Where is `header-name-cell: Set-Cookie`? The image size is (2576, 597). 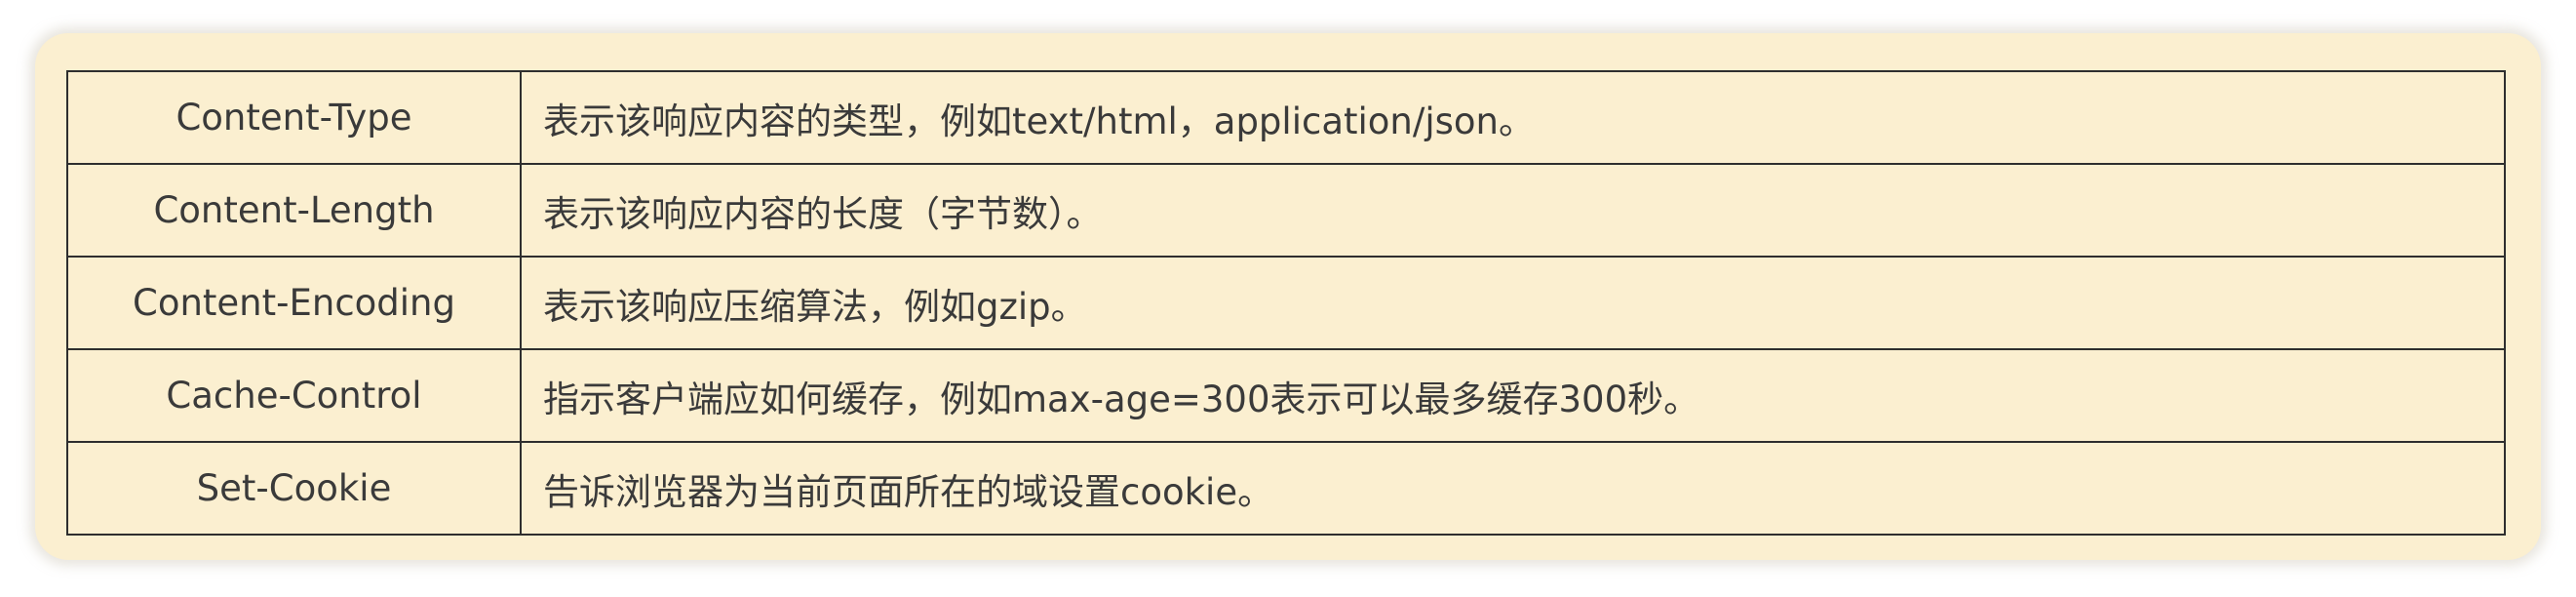 header-name-cell: Set-Cookie is located at coordinates (294, 488).